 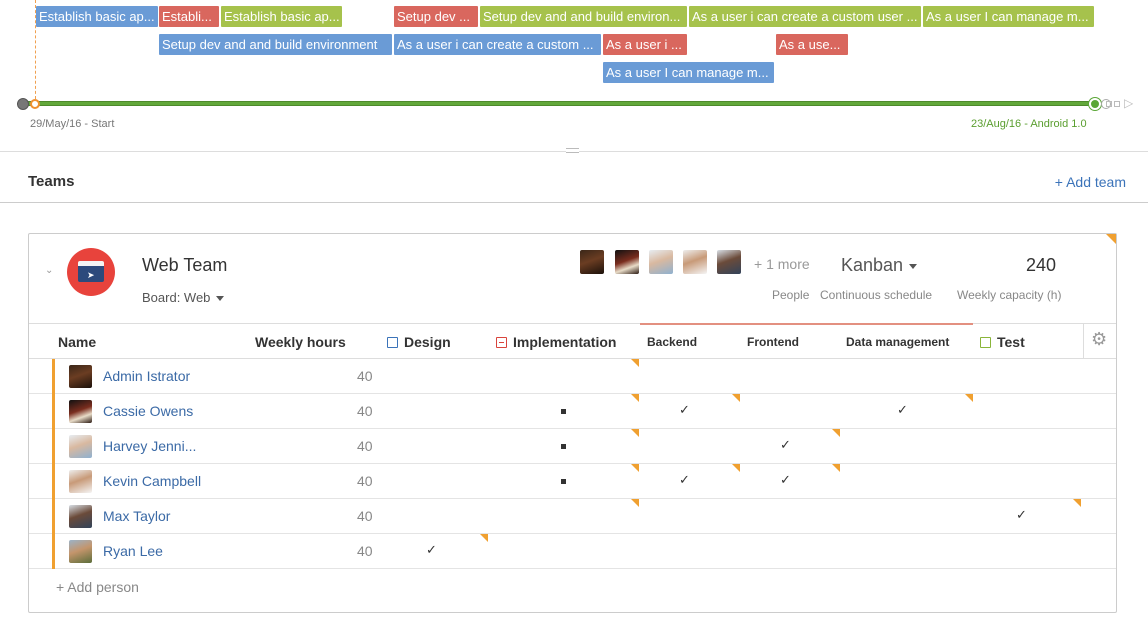 I want to click on table-row: Kevin Campbell 40 ✓ ✓, so click(x=572, y=481).